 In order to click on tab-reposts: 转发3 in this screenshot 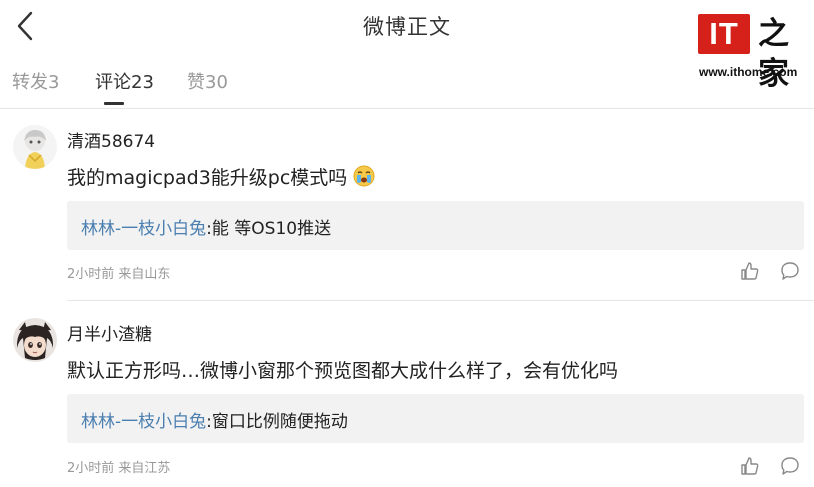, I will do `click(35, 81)`.